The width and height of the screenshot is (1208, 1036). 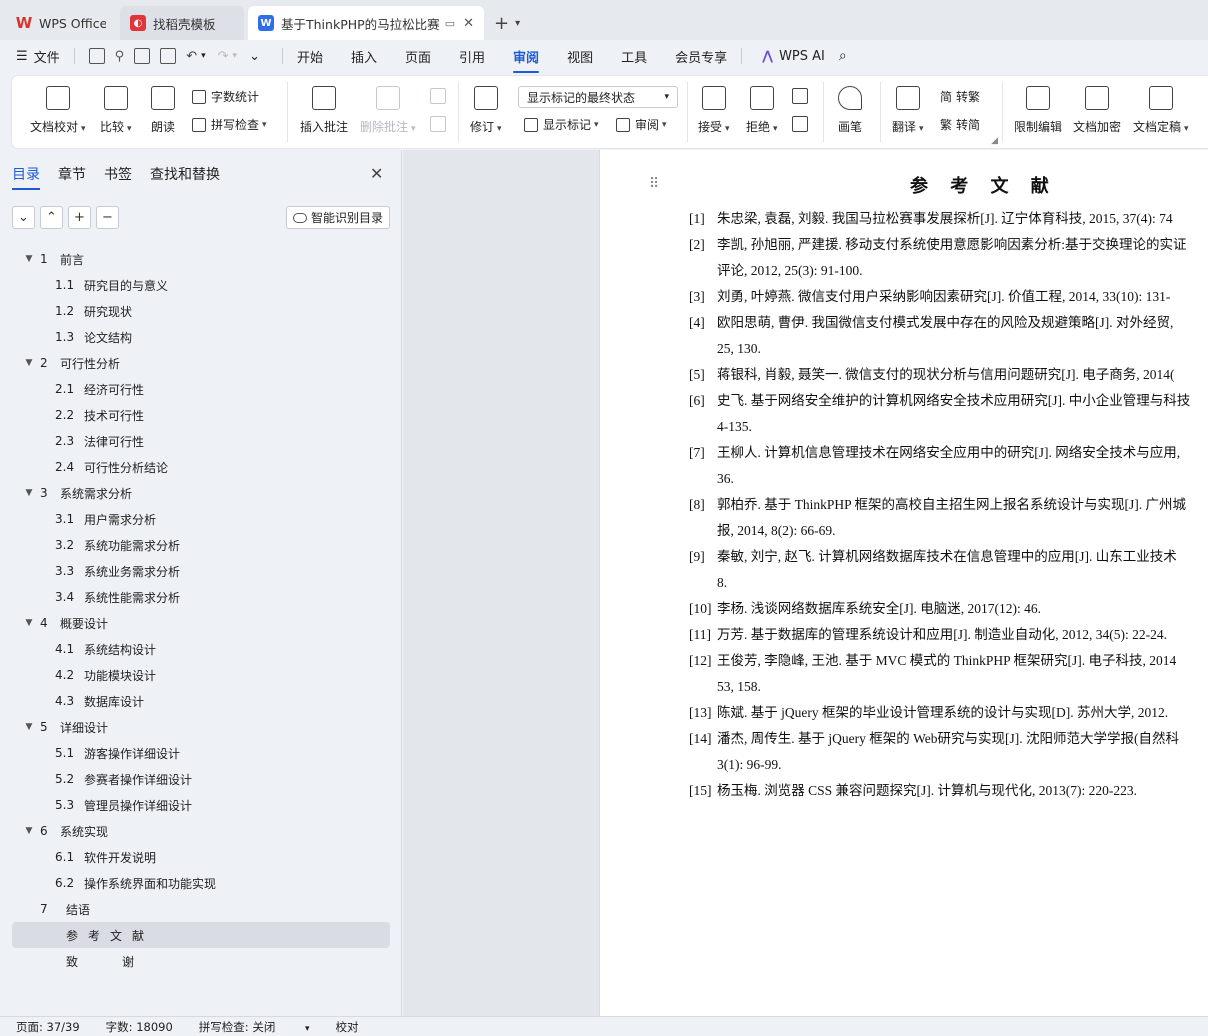 I want to click on doc-check-button: 文档校对 ▾, so click(x=58, y=110).